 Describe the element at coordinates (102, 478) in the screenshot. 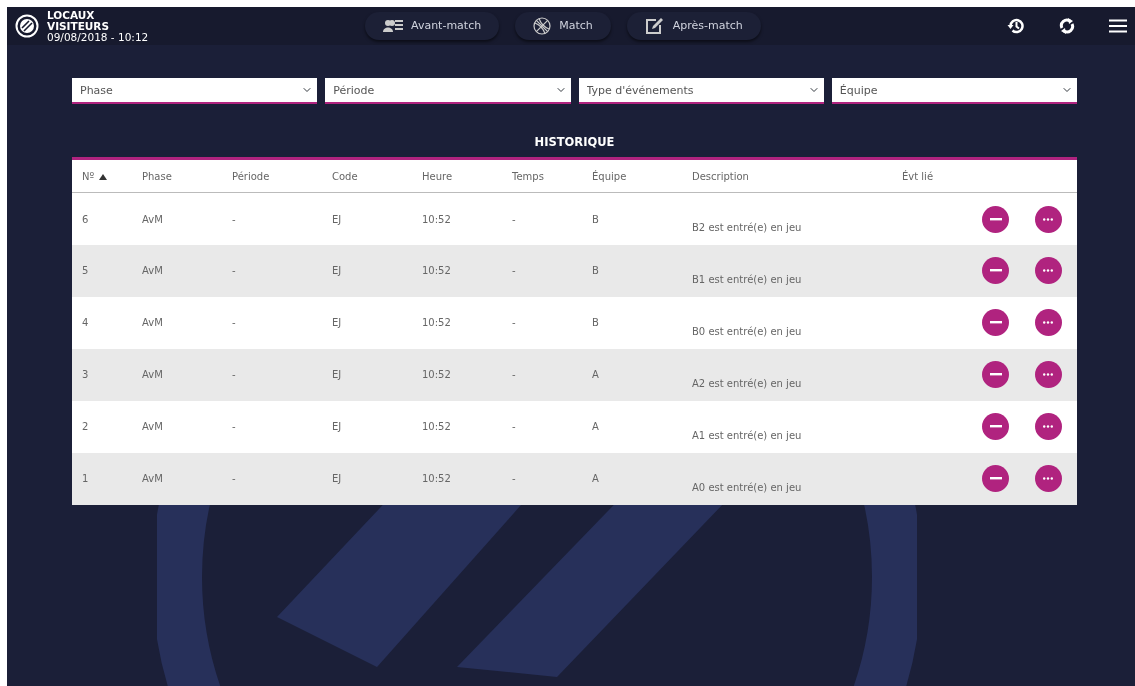

I see `table-cell: 1` at that location.